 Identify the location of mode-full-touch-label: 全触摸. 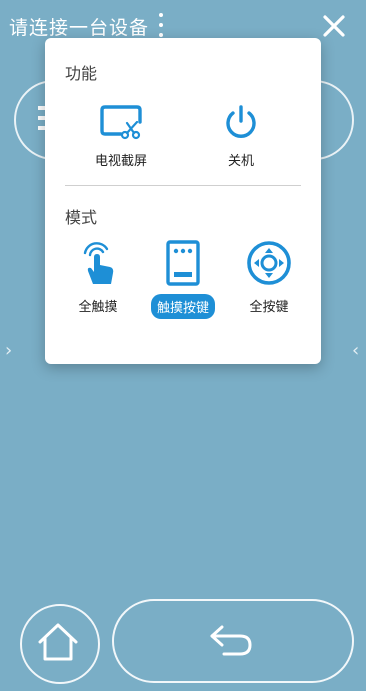
(98, 307).